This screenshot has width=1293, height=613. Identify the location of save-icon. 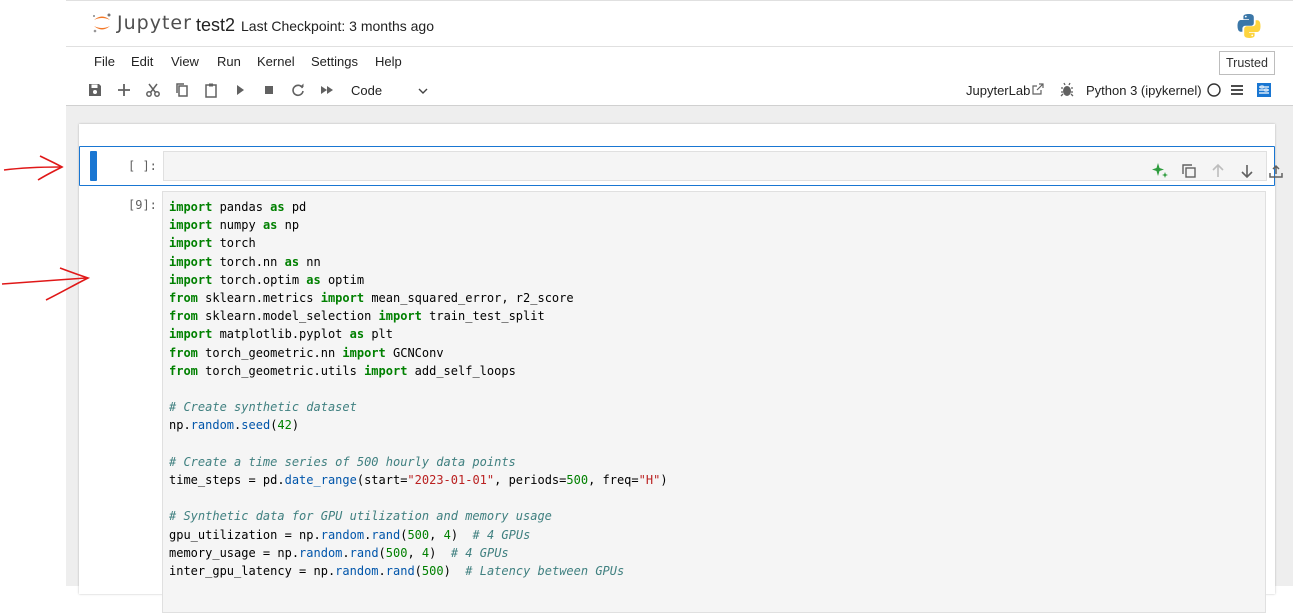
(95, 90).